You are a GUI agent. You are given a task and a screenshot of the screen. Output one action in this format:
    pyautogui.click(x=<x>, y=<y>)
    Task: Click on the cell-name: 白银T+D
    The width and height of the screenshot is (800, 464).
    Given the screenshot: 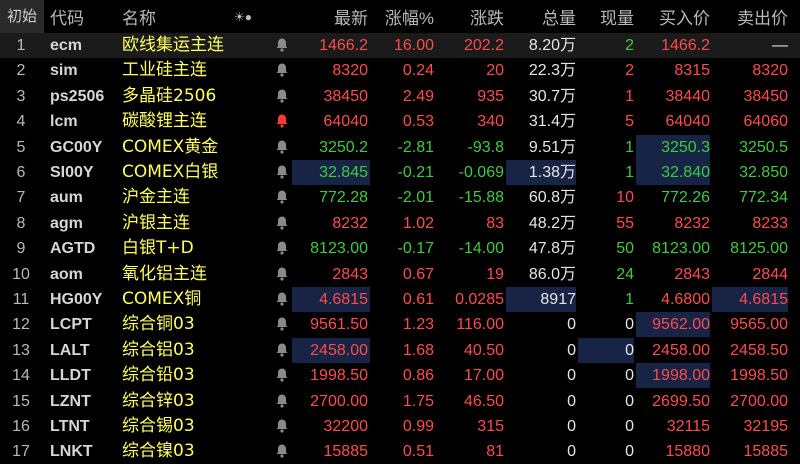 What is the action you would take?
    pyautogui.click(x=158, y=248)
    